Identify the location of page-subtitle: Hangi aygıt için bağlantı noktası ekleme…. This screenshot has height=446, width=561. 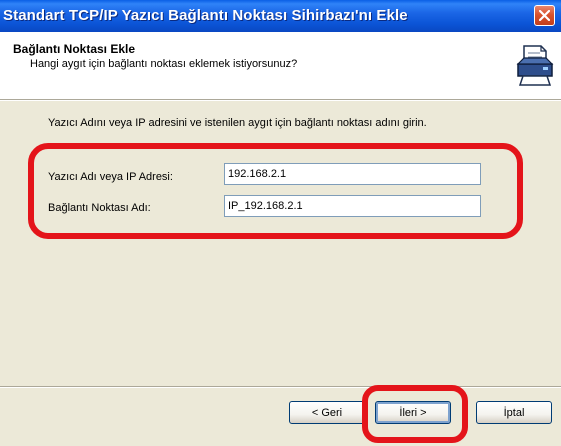
(164, 64).